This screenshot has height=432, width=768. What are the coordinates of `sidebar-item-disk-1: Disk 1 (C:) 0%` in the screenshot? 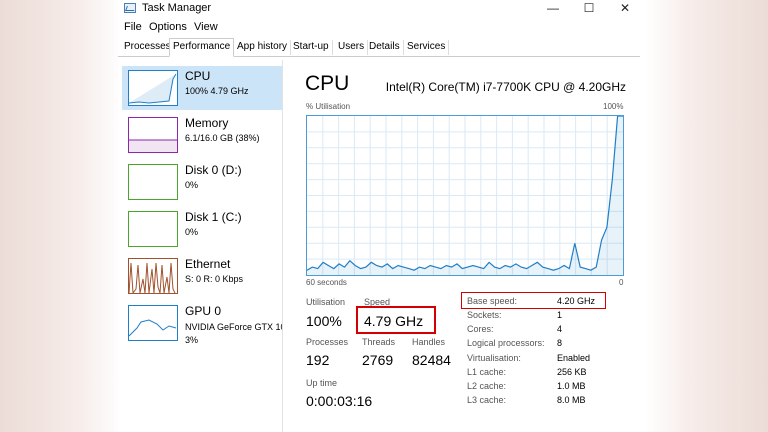 It's located at (202, 229).